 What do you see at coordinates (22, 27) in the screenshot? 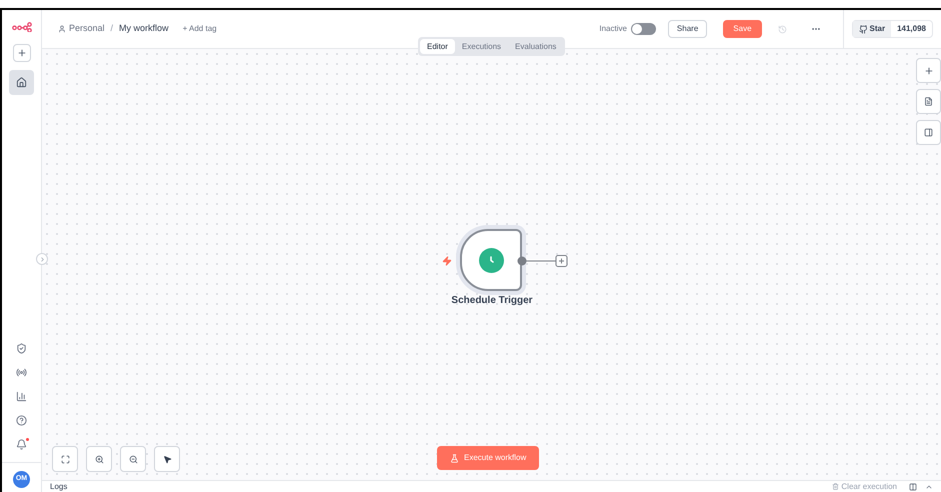
I see `logo-icon` at bounding box center [22, 27].